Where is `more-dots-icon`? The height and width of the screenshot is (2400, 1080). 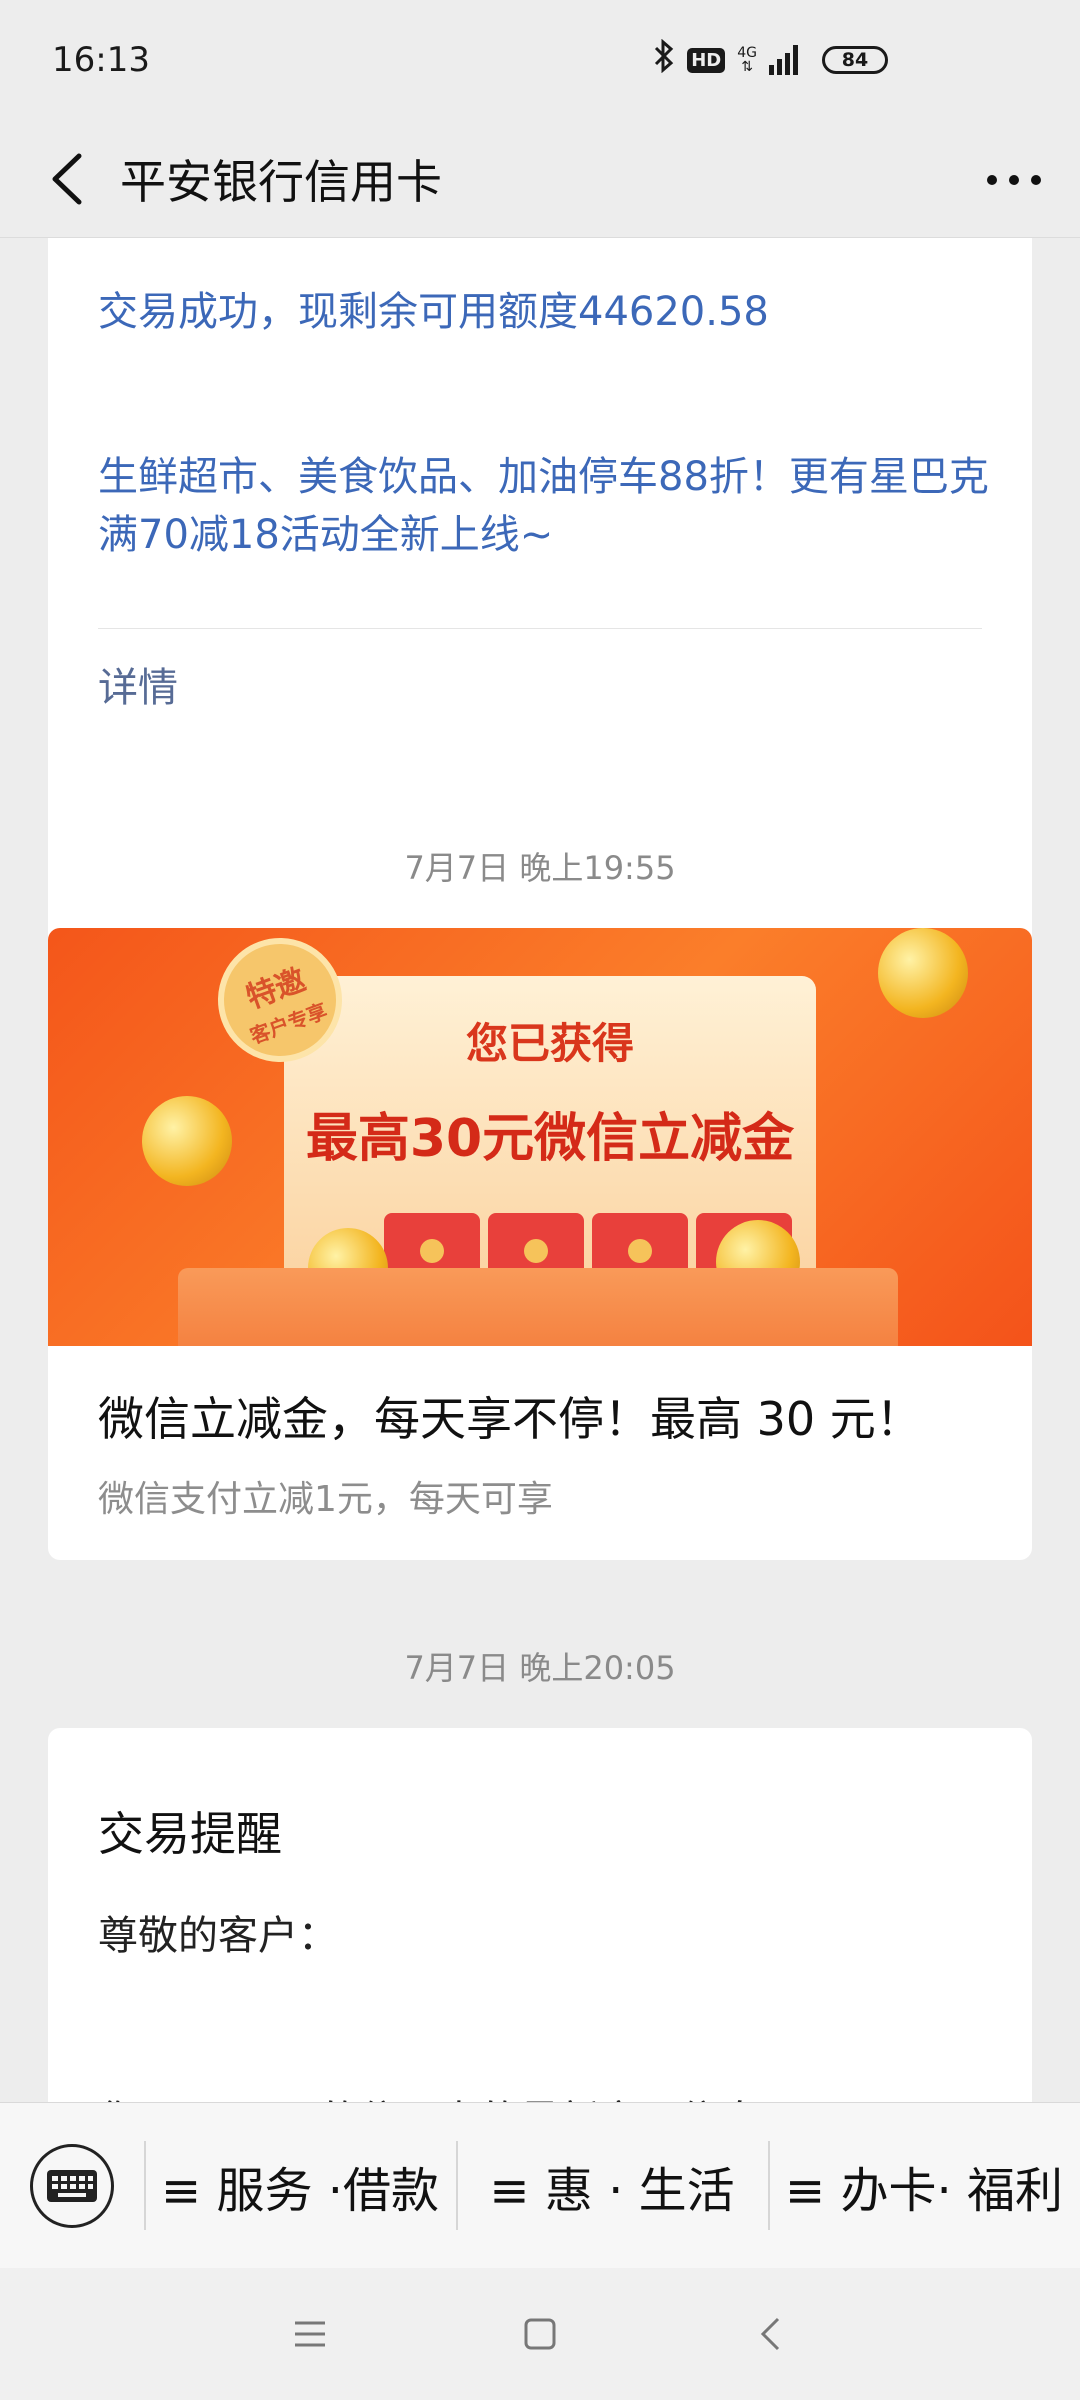 more-dots-icon is located at coordinates (1014, 180).